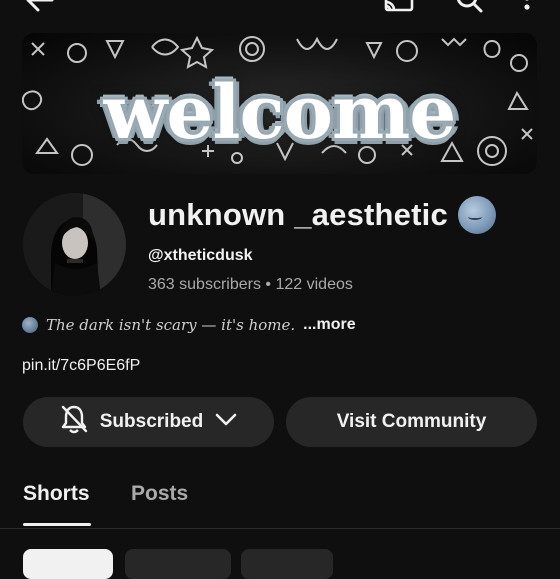  What do you see at coordinates (30, 325) in the screenshot?
I see `moon-icon` at bounding box center [30, 325].